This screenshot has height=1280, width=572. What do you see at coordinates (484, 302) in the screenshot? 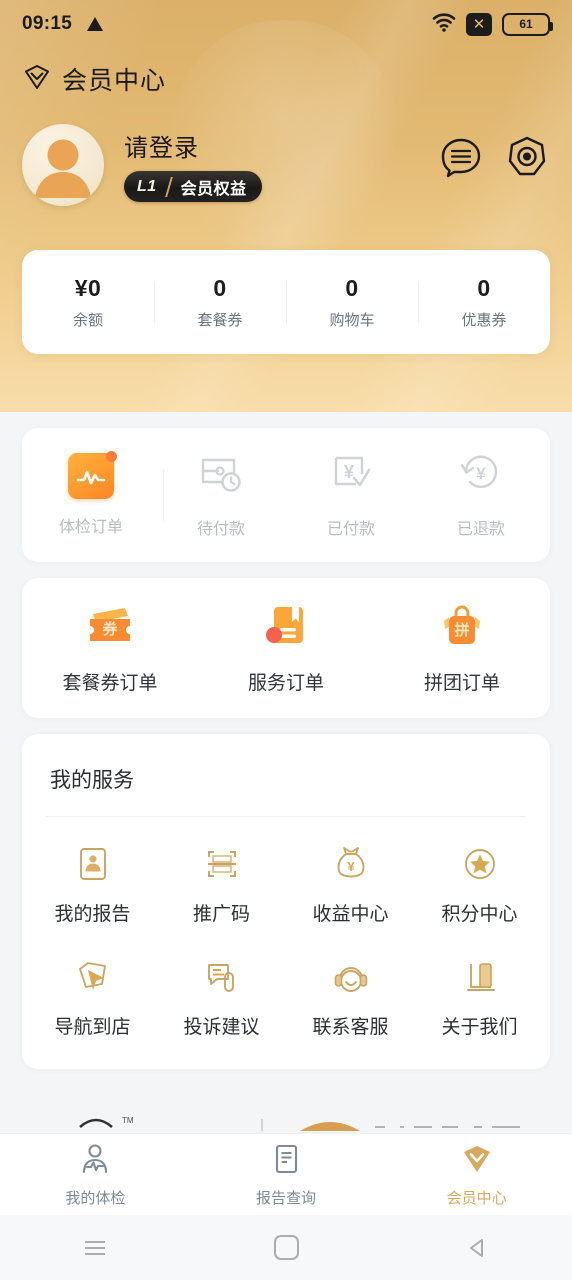
I see `stat-coupons: 0 优惠券` at bounding box center [484, 302].